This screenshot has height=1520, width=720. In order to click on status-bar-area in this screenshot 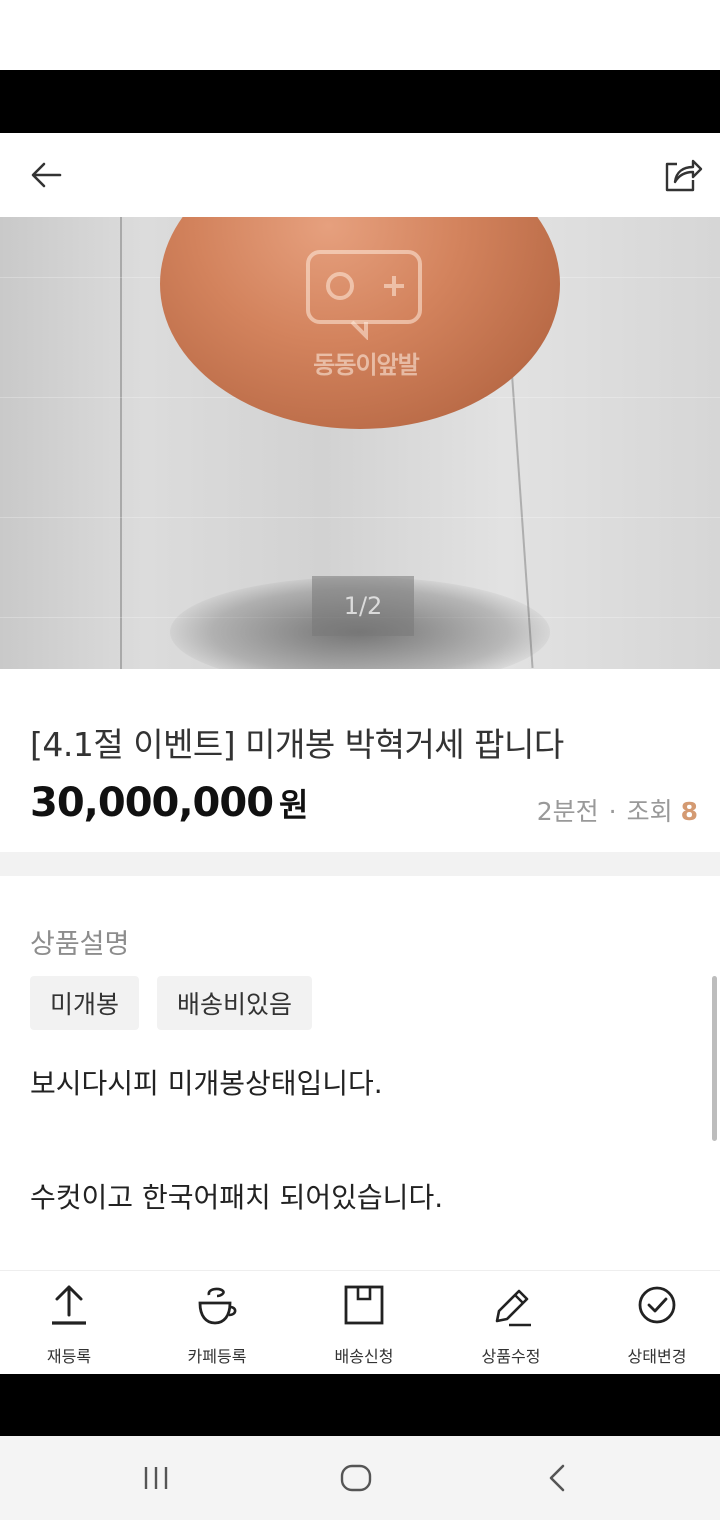, I will do `click(360, 35)`.